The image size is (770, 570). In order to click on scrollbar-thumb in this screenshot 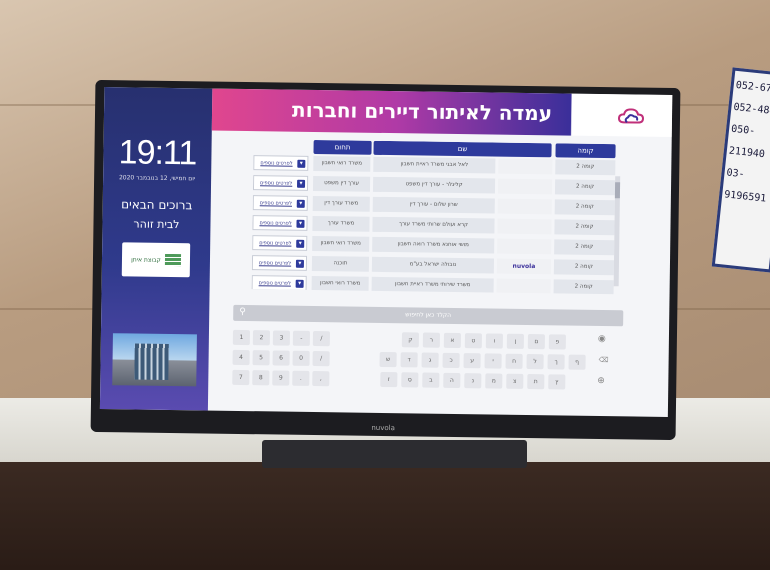, I will do `click(617, 190)`.